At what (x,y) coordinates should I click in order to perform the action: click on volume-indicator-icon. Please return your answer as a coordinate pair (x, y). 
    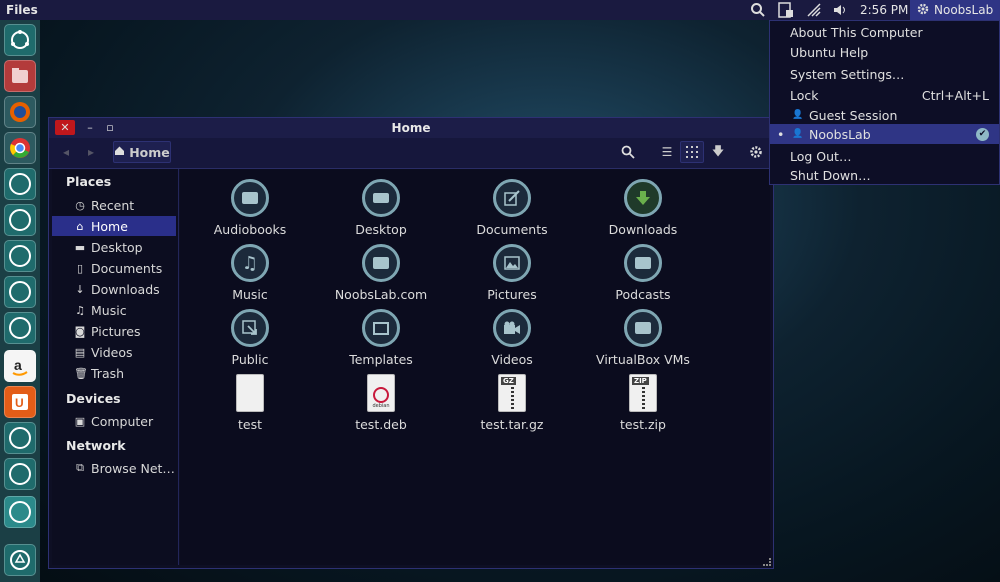
    Looking at the image, I should click on (840, 10).